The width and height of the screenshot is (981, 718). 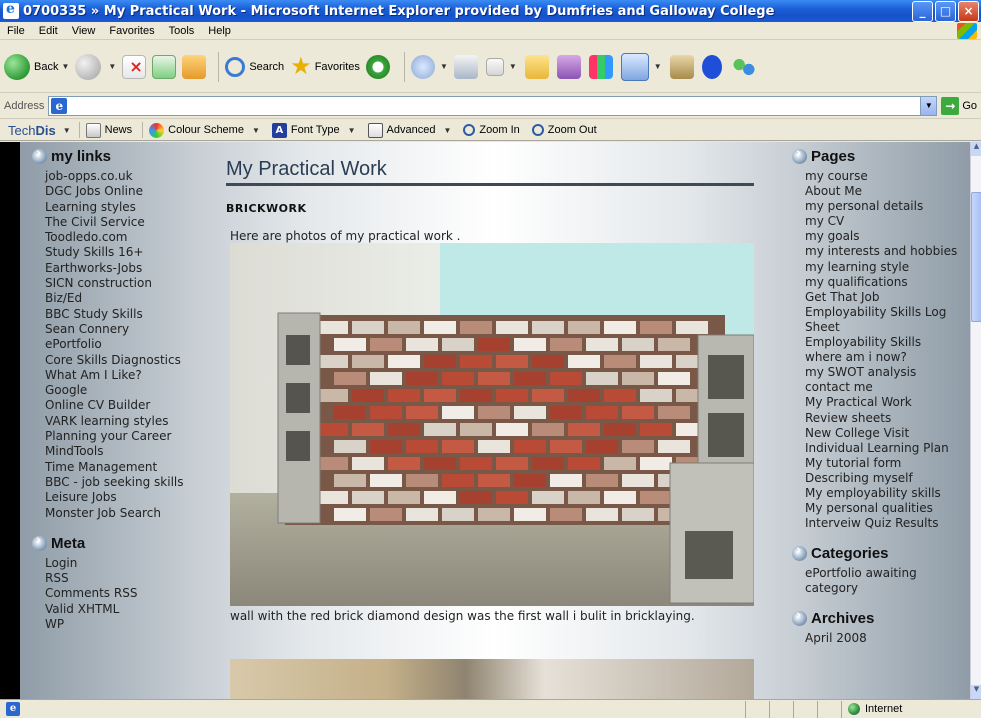 What do you see at coordinates (465, 66) in the screenshot?
I see `print-icon` at bounding box center [465, 66].